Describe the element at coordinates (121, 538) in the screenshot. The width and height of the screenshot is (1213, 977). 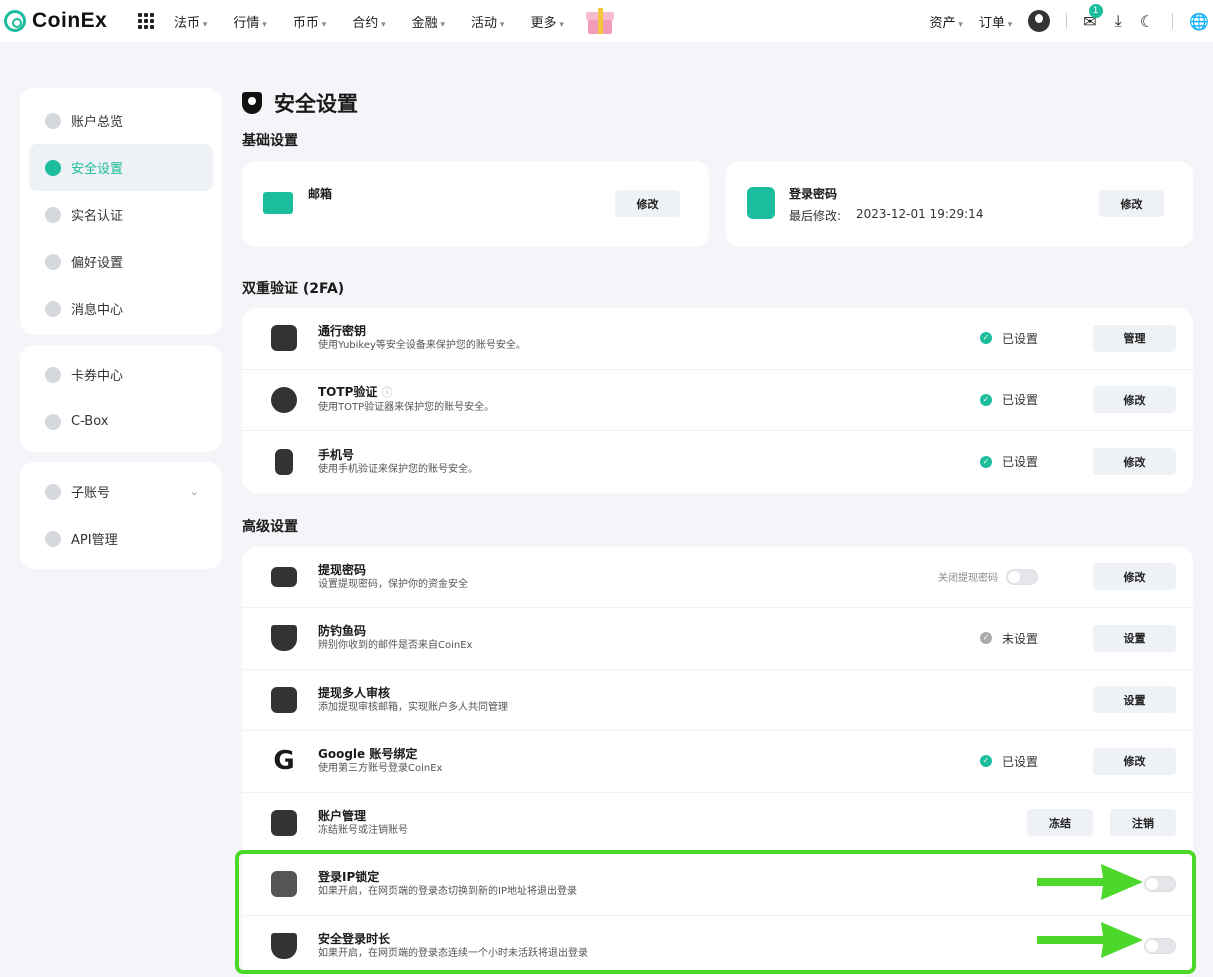
I see `sidebar-item-api: API管理` at that location.